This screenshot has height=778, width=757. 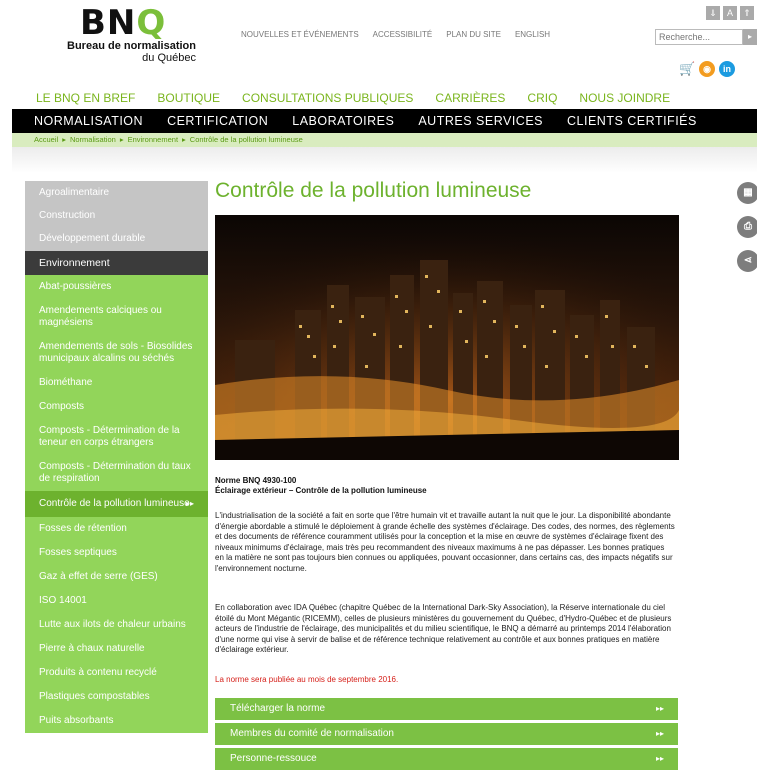 What do you see at coordinates (108, 23) in the screenshot?
I see `logo-mark-bn: BN` at bounding box center [108, 23].